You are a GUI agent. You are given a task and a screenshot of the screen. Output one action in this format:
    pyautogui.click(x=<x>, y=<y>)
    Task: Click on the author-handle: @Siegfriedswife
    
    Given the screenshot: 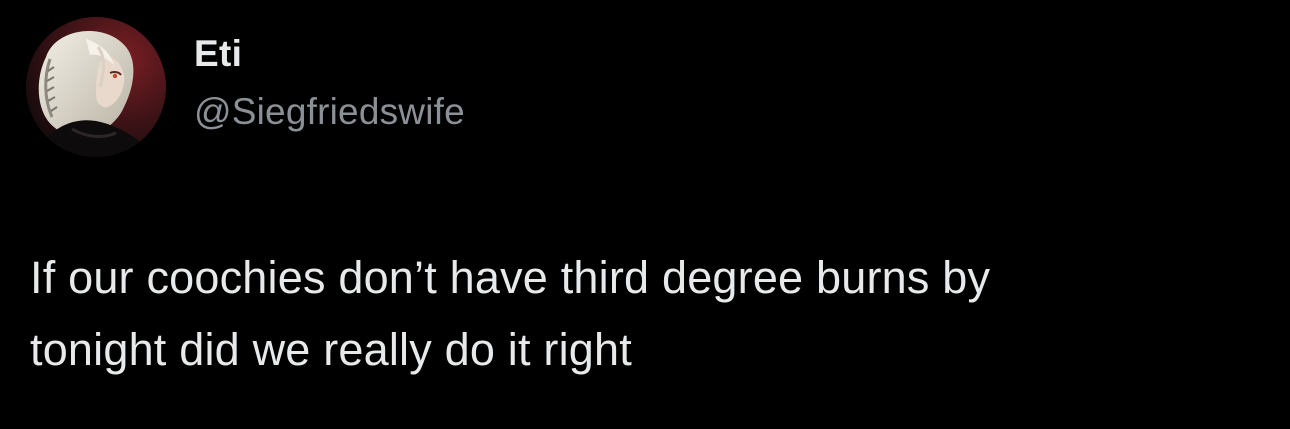 What is the action you would take?
    pyautogui.click(x=329, y=112)
    